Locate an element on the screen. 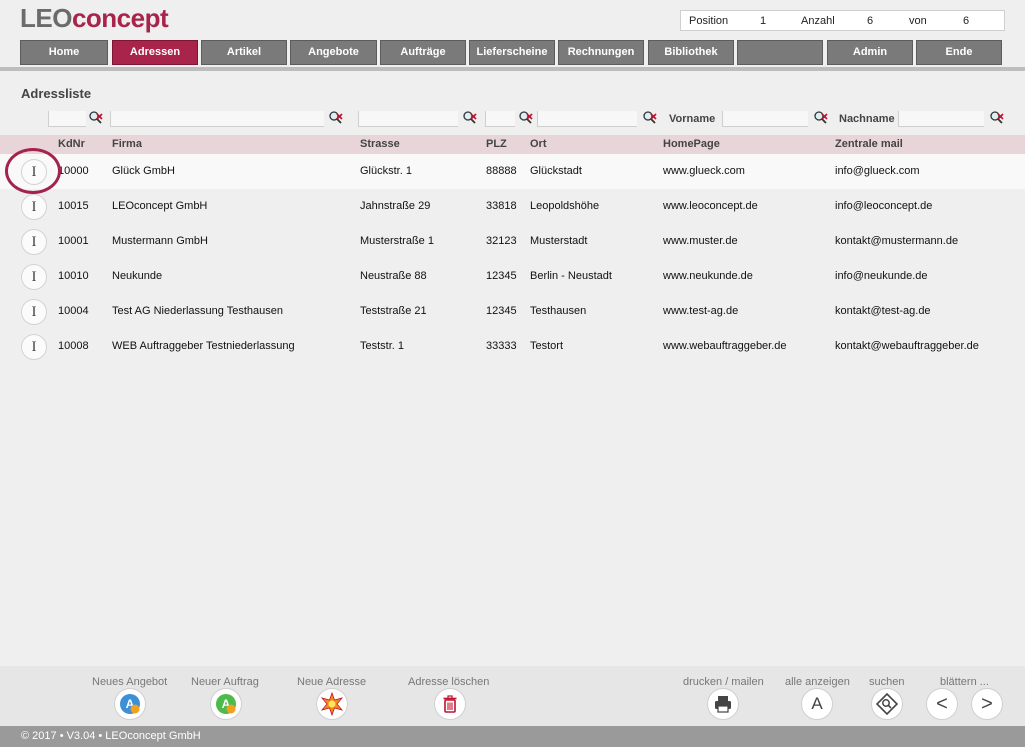  filter-ort-input is located at coordinates (587, 119).